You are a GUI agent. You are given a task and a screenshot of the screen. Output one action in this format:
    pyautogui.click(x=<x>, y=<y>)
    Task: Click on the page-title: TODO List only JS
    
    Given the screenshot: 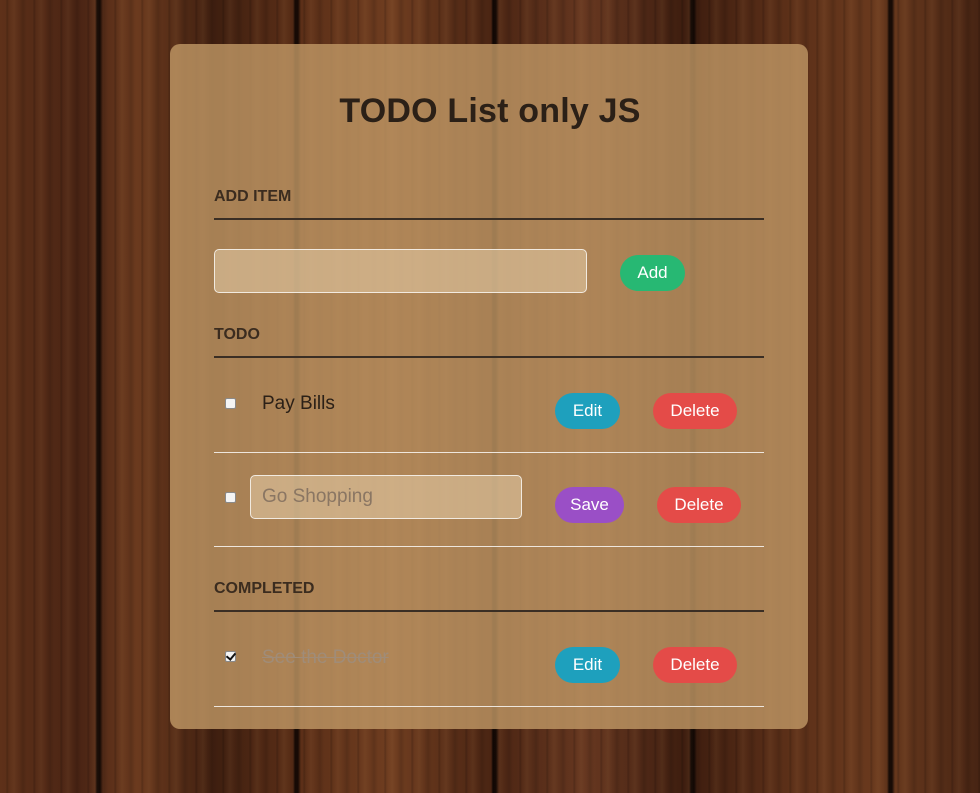 What is the action you would take?
    pyautogui.click(x=490, y=111)
    